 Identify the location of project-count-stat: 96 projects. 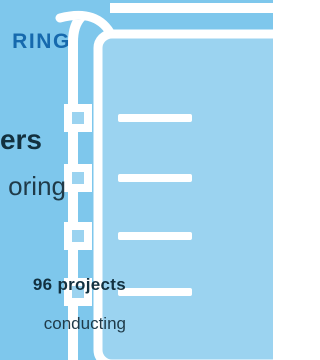
(79, 284).